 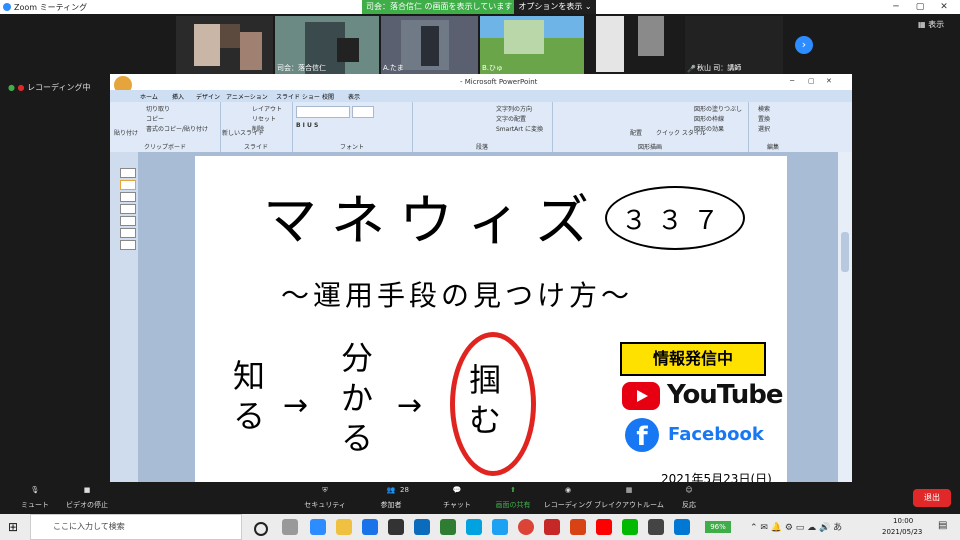 I want to click on smiley-icon: ☺, so click(x=689, y=490).